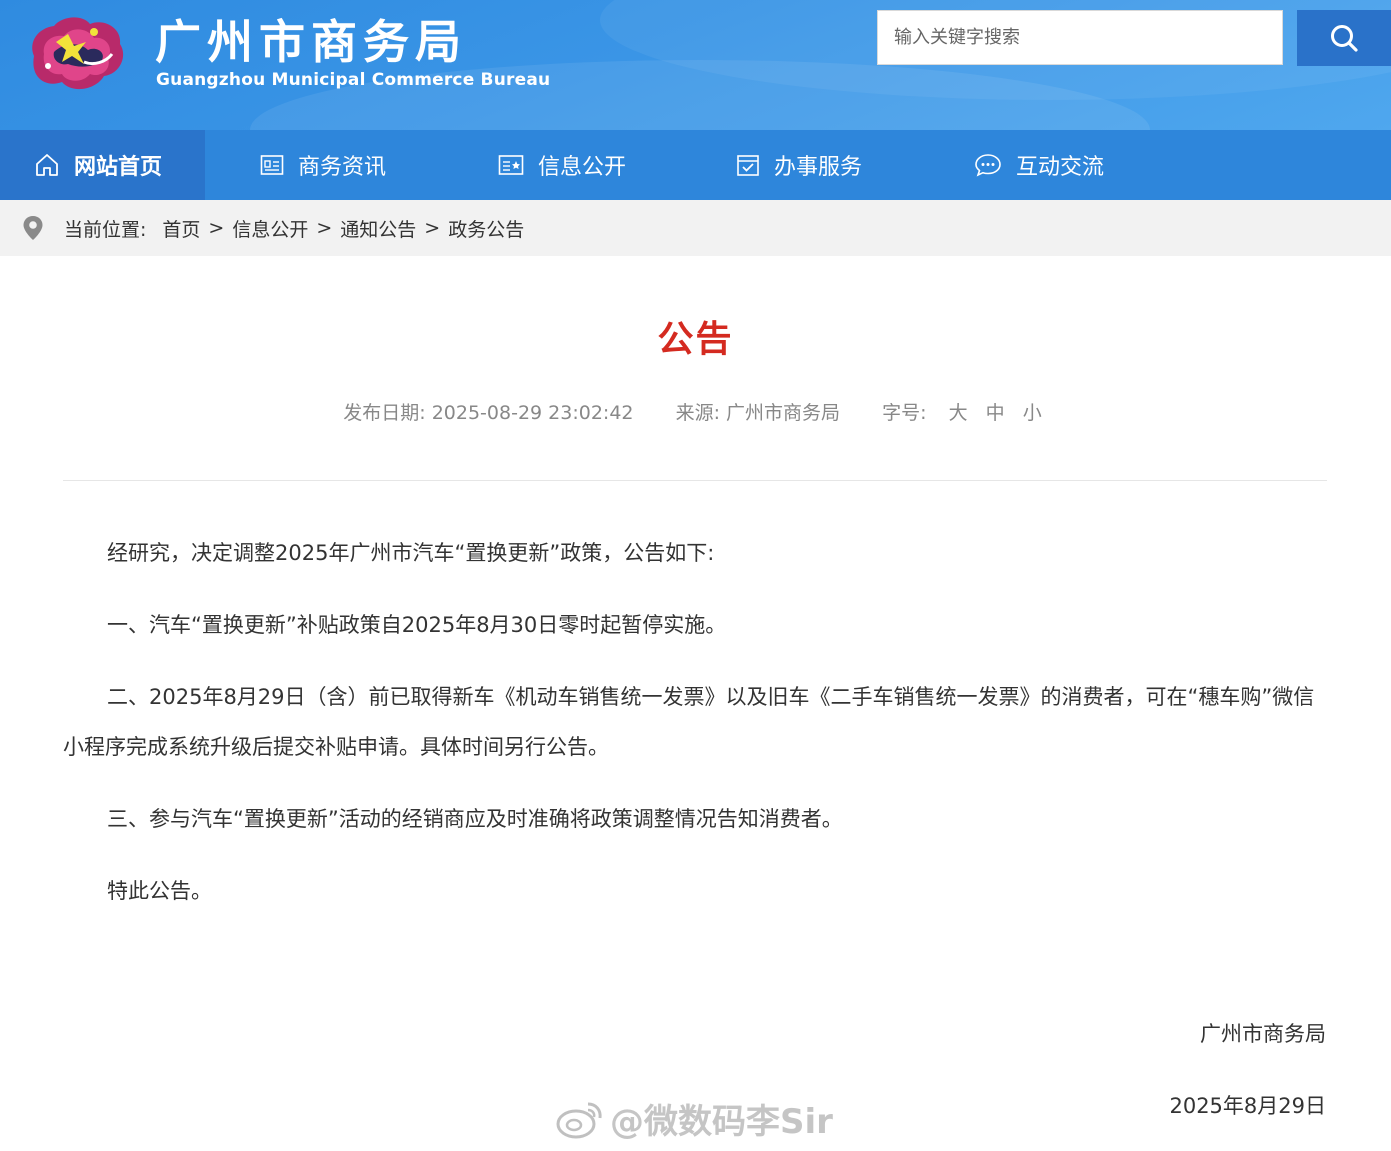 The image size is (1391, 1151). Describe the element at coordinates (411, 553) in the screenshot. I see `paragraph: 经研究，决定调整2025年广州市汽车“置换更新”政策，公告如下:` at that location.